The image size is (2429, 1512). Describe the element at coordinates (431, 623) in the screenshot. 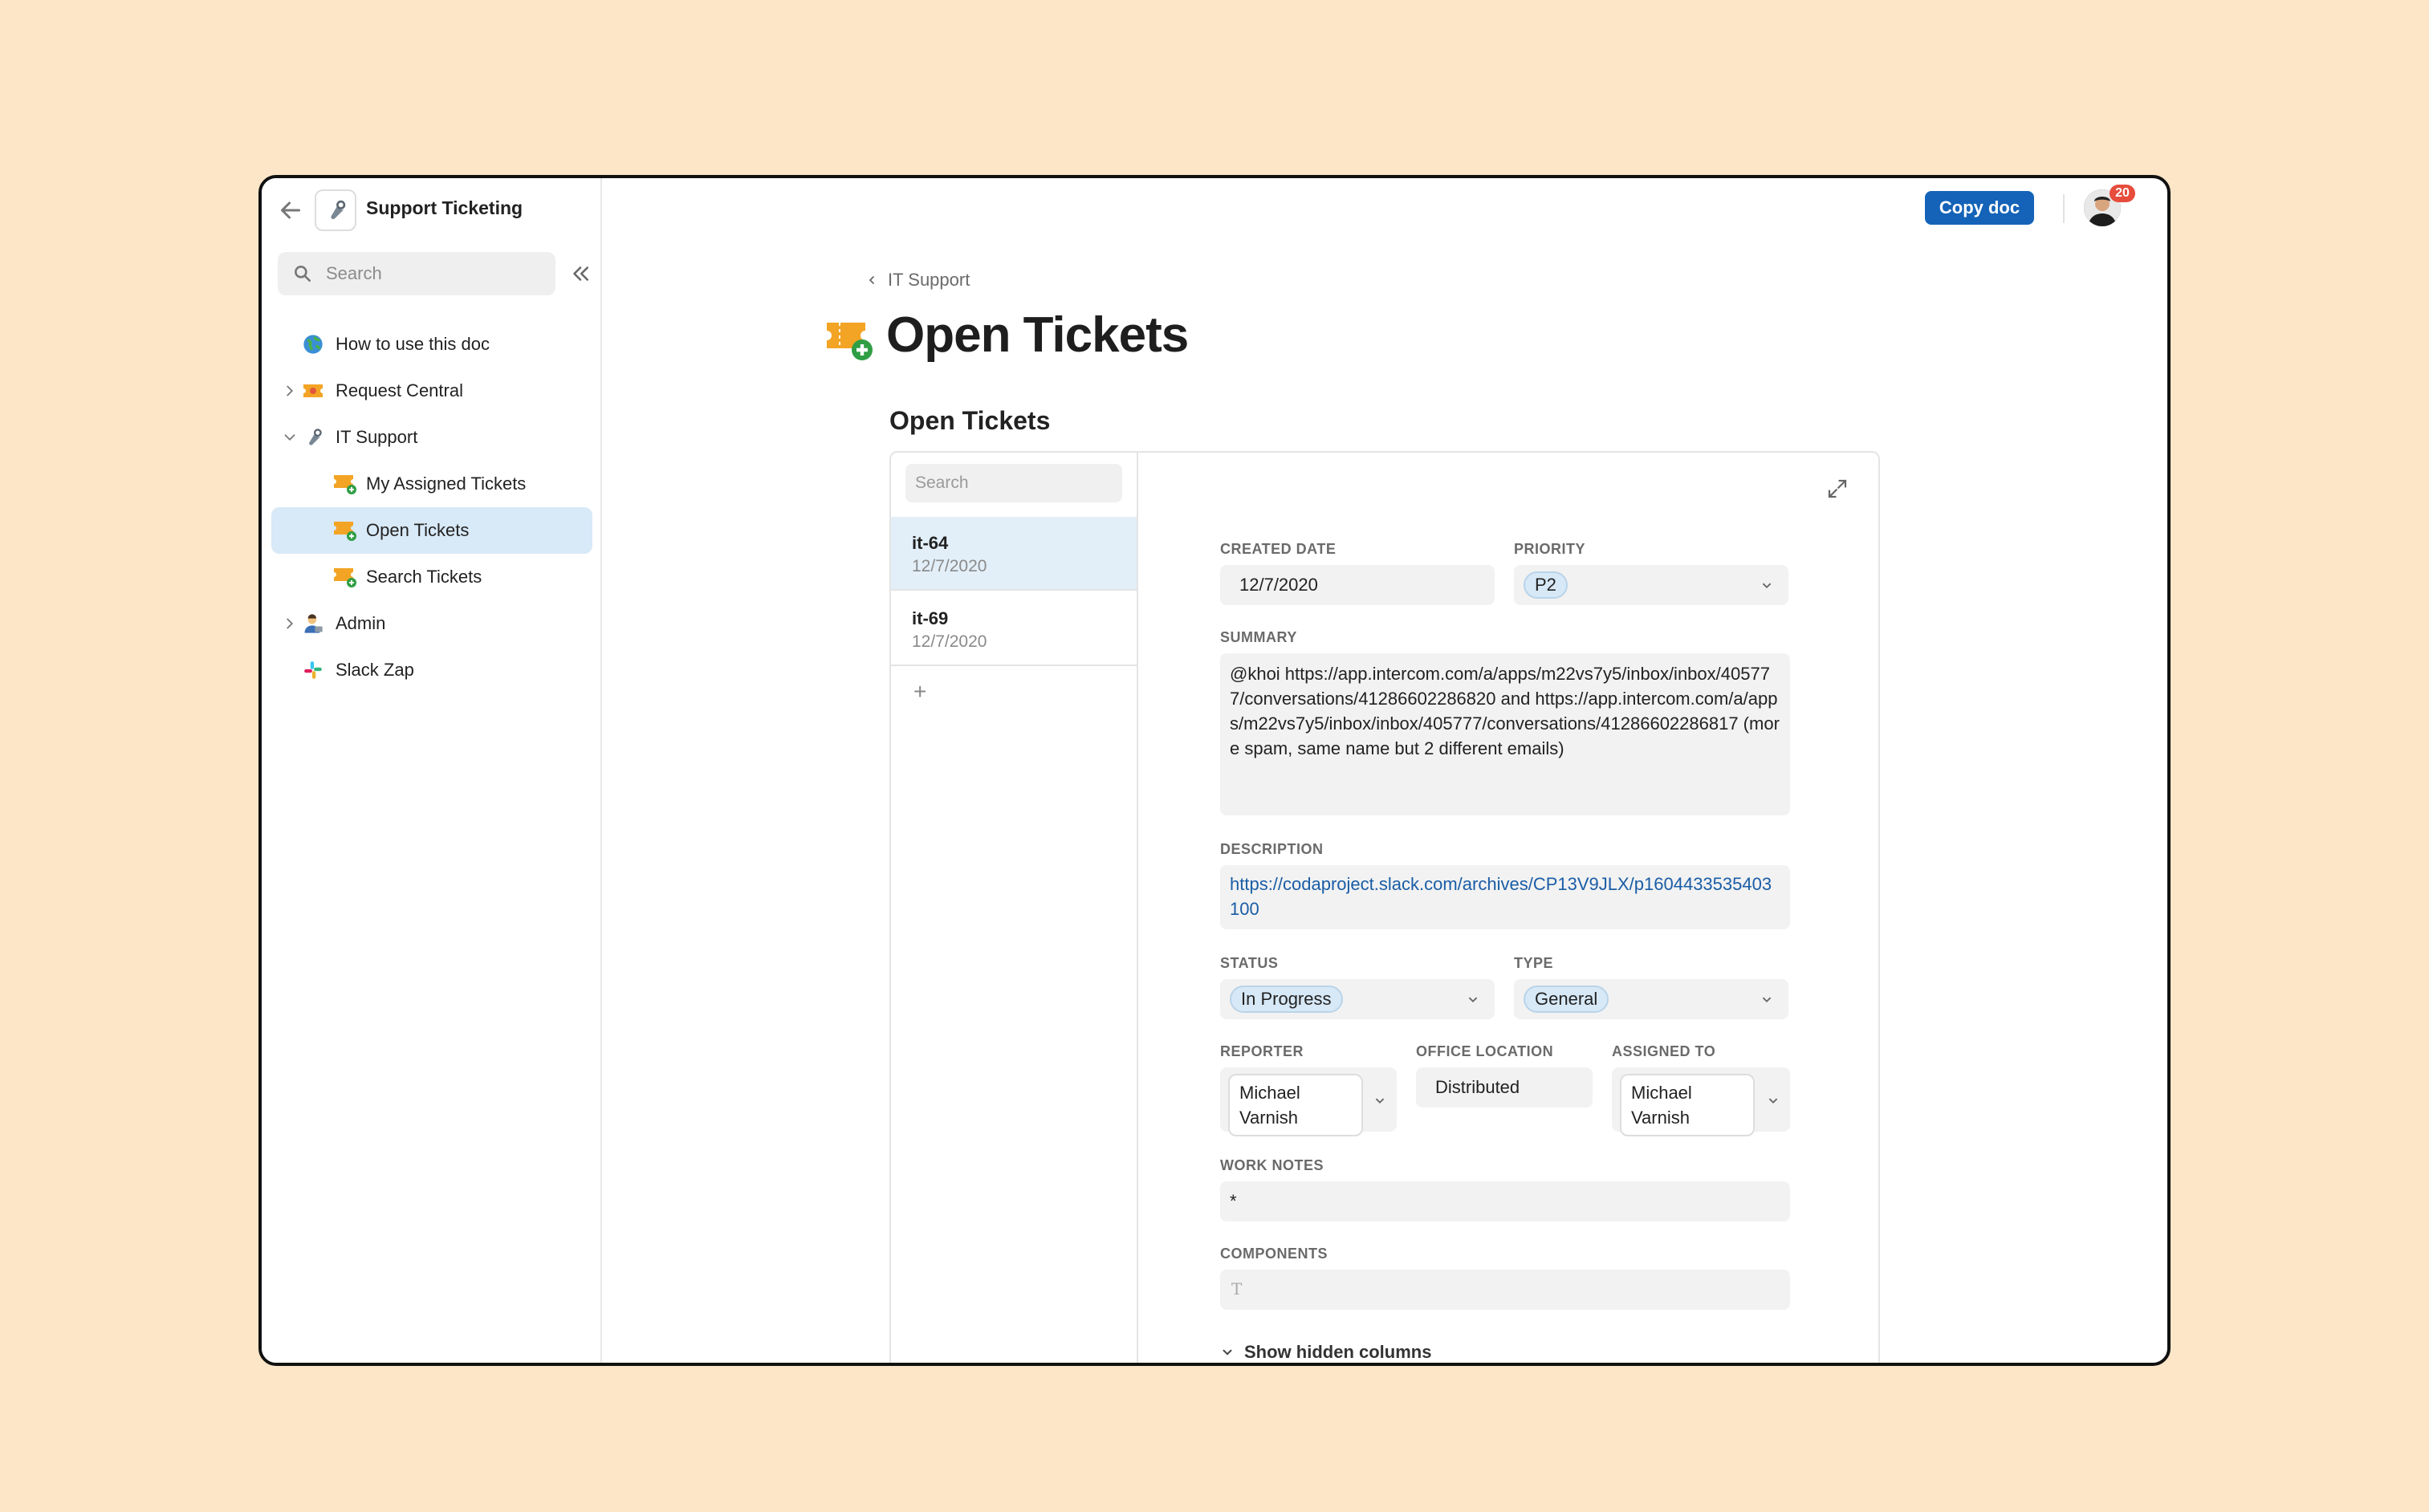

I see `sidebar-item-admin: Admin` at that location.